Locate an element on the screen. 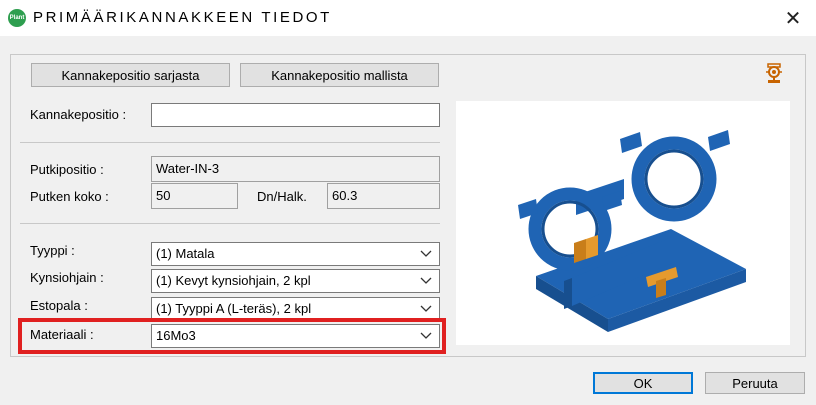 Image resolution: width=816 pixels, height=405 pixels. plant-app-icon: Plant is located at coordinates (17, 18).